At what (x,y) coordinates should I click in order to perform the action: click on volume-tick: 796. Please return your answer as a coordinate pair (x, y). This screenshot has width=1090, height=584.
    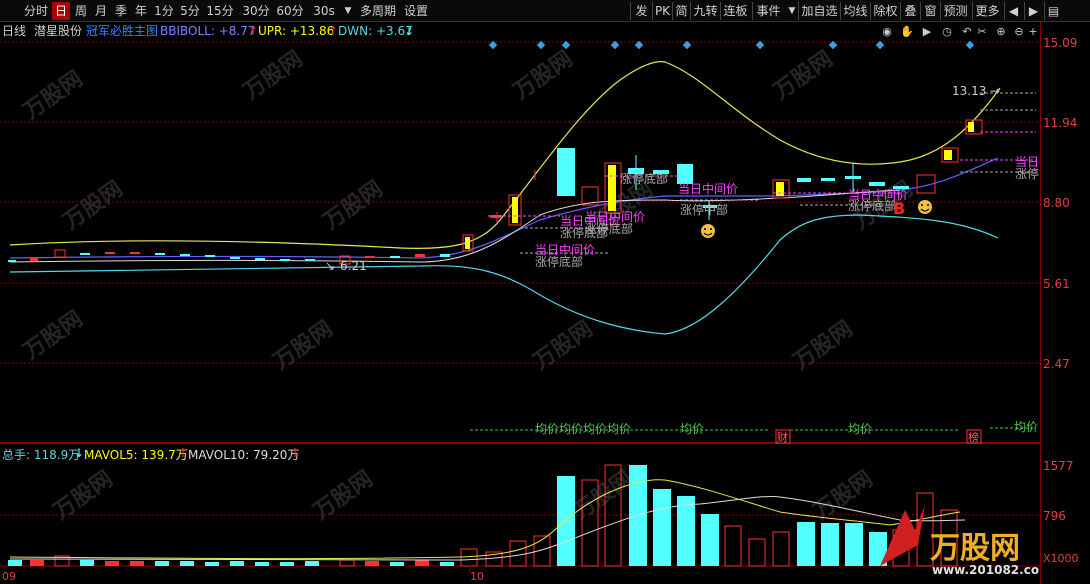
    Looking at the image, I should click on (1054, 516).